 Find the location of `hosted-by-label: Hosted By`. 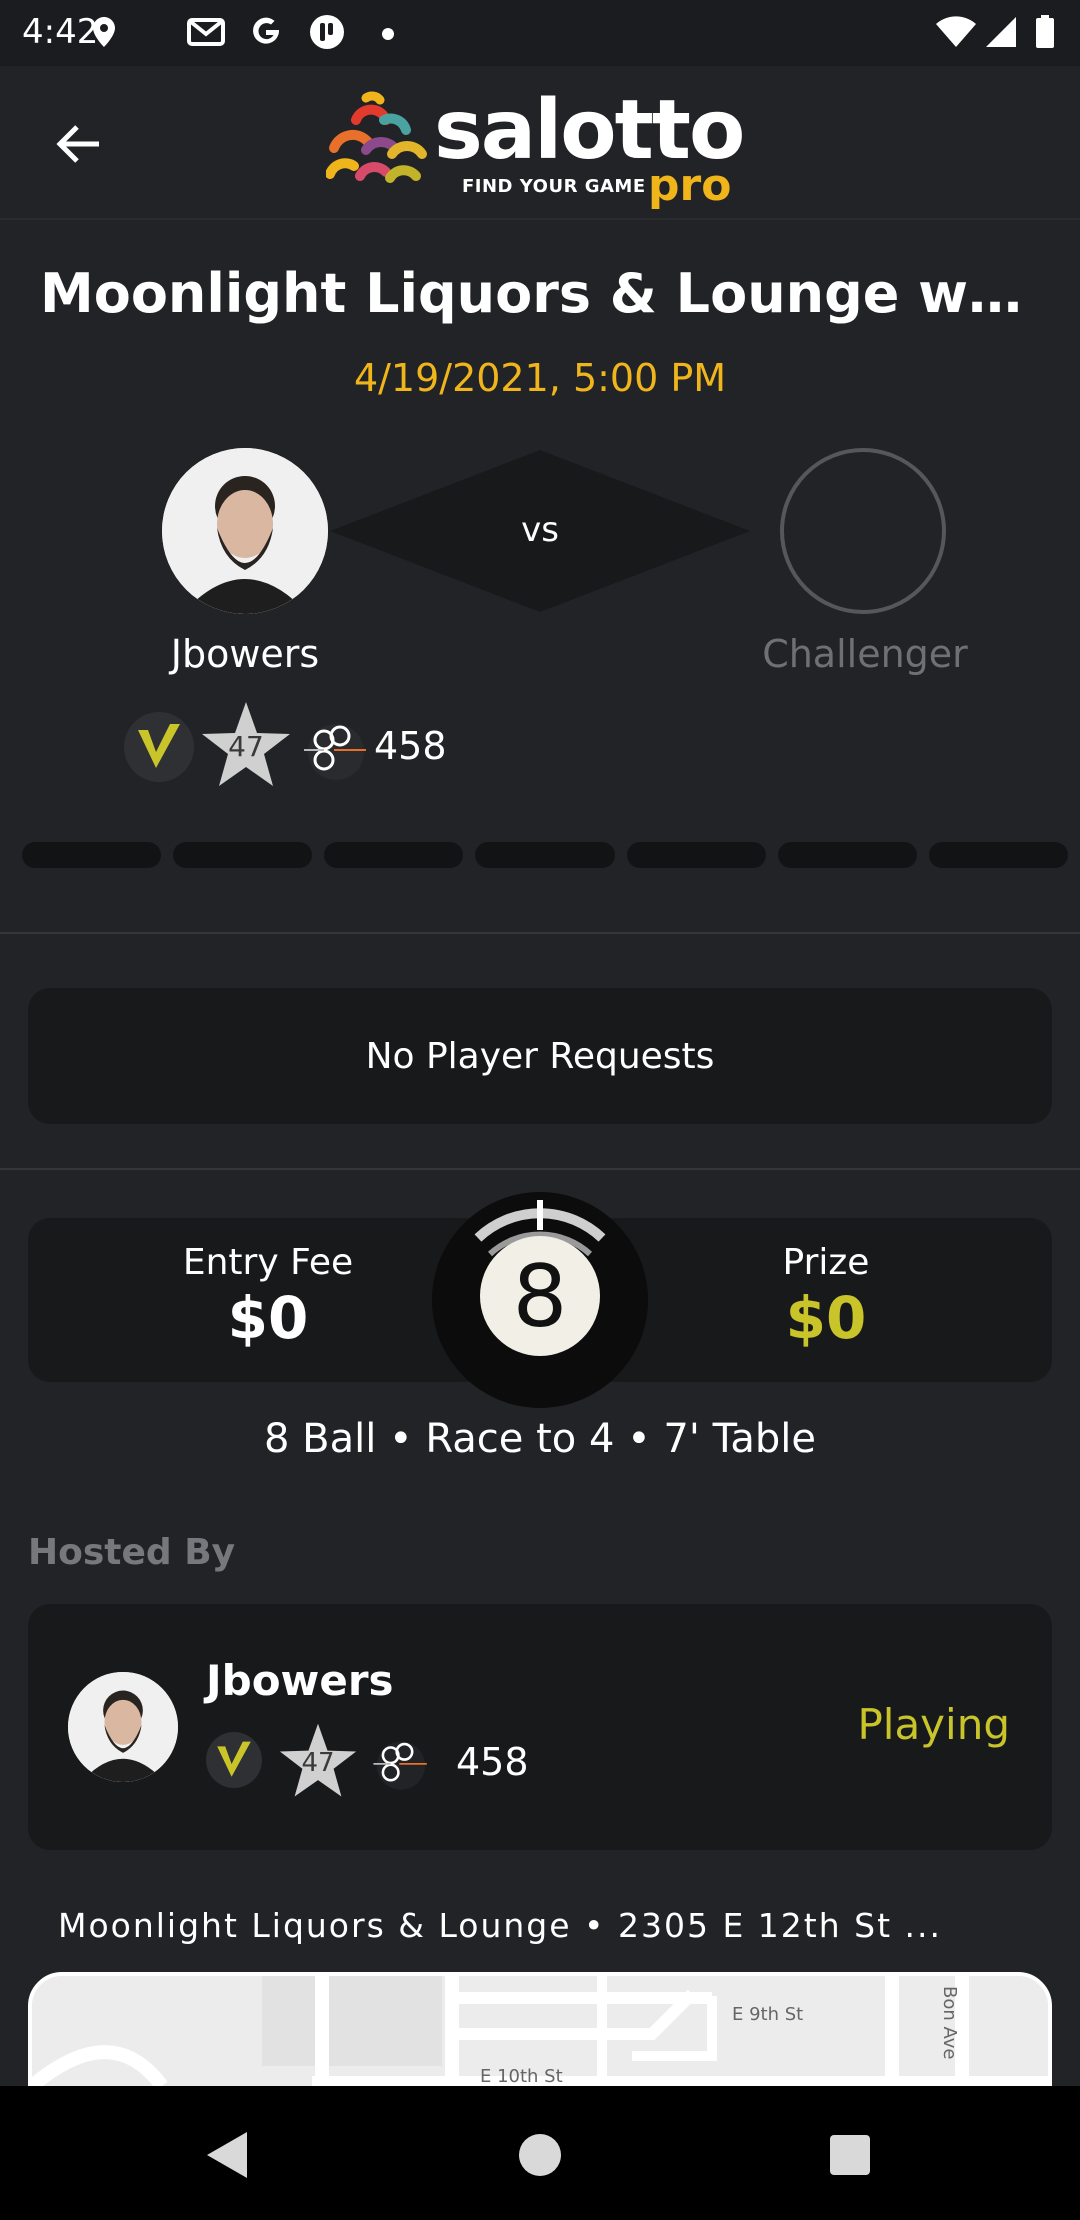

hosted-by-label: Hosted By is located at coordinates (132, 1552).